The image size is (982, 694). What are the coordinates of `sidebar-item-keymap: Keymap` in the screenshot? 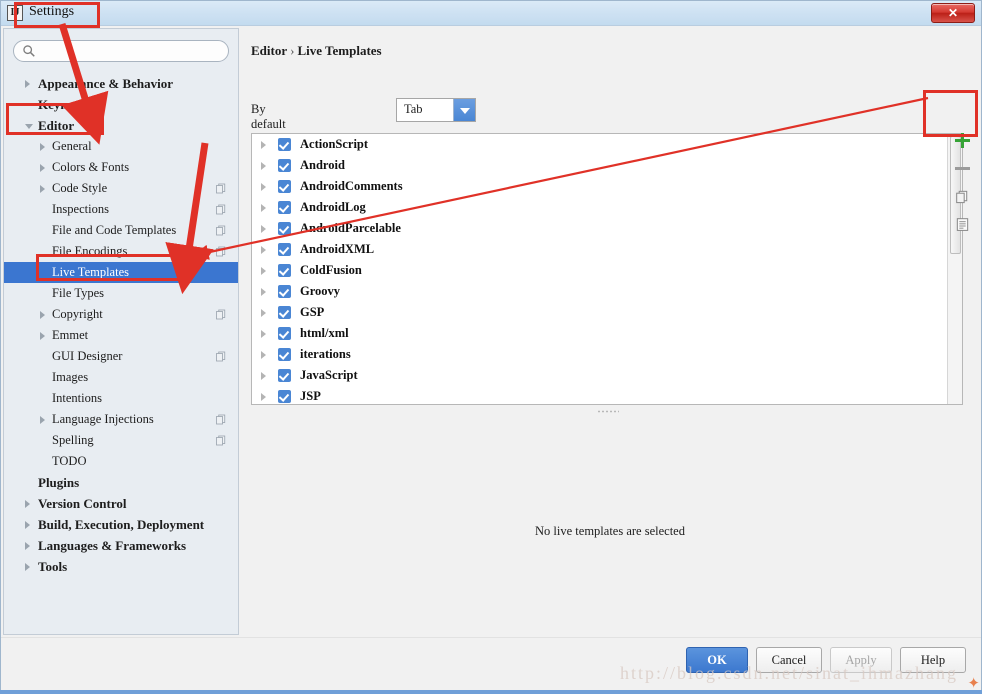 It's located at (121, 104).